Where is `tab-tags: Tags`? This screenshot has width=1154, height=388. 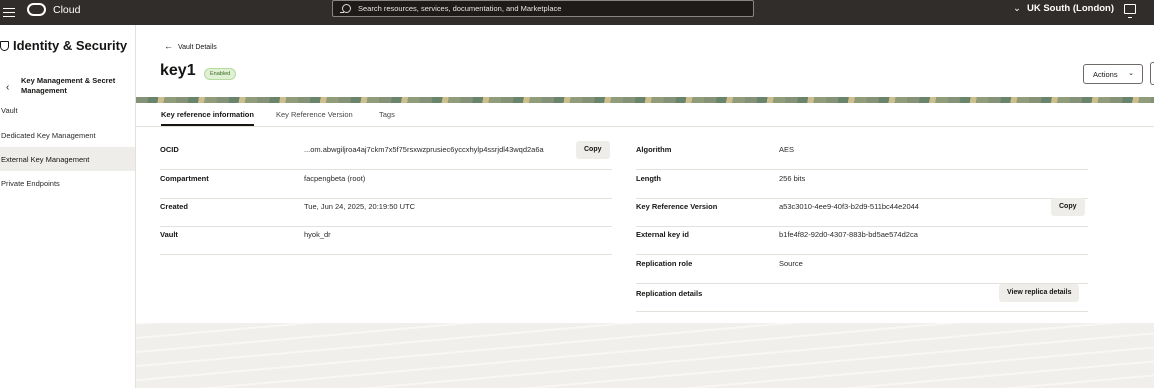
tab-tags: Tags is located at coordinates (387, 114).